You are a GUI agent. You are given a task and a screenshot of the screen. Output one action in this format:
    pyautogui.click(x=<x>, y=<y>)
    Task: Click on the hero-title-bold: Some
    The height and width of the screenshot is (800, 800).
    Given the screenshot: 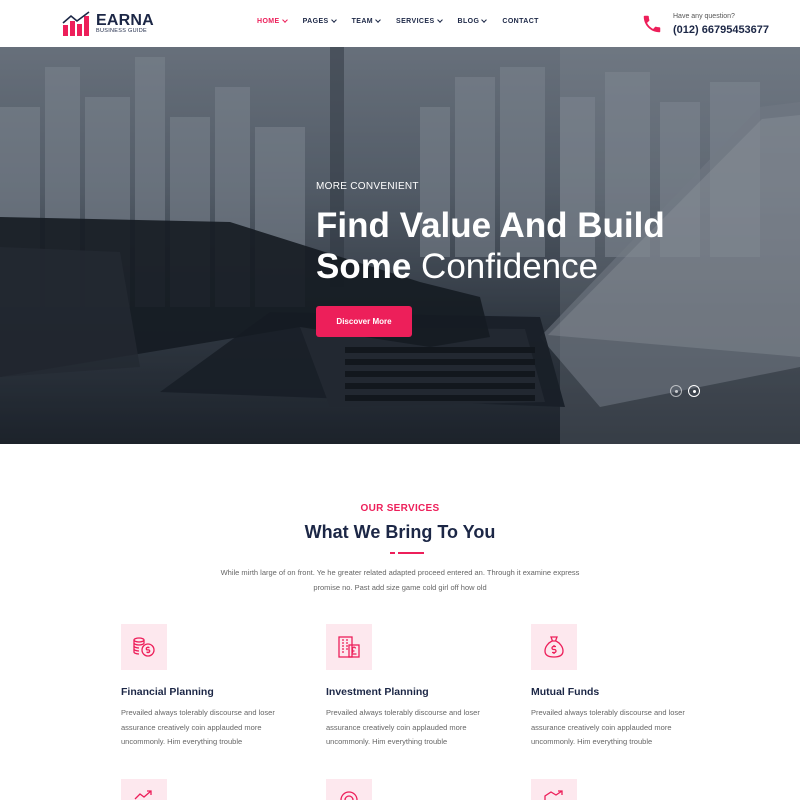 What is the action you would take?
    pyautogui.click(x=364, y=266)
    